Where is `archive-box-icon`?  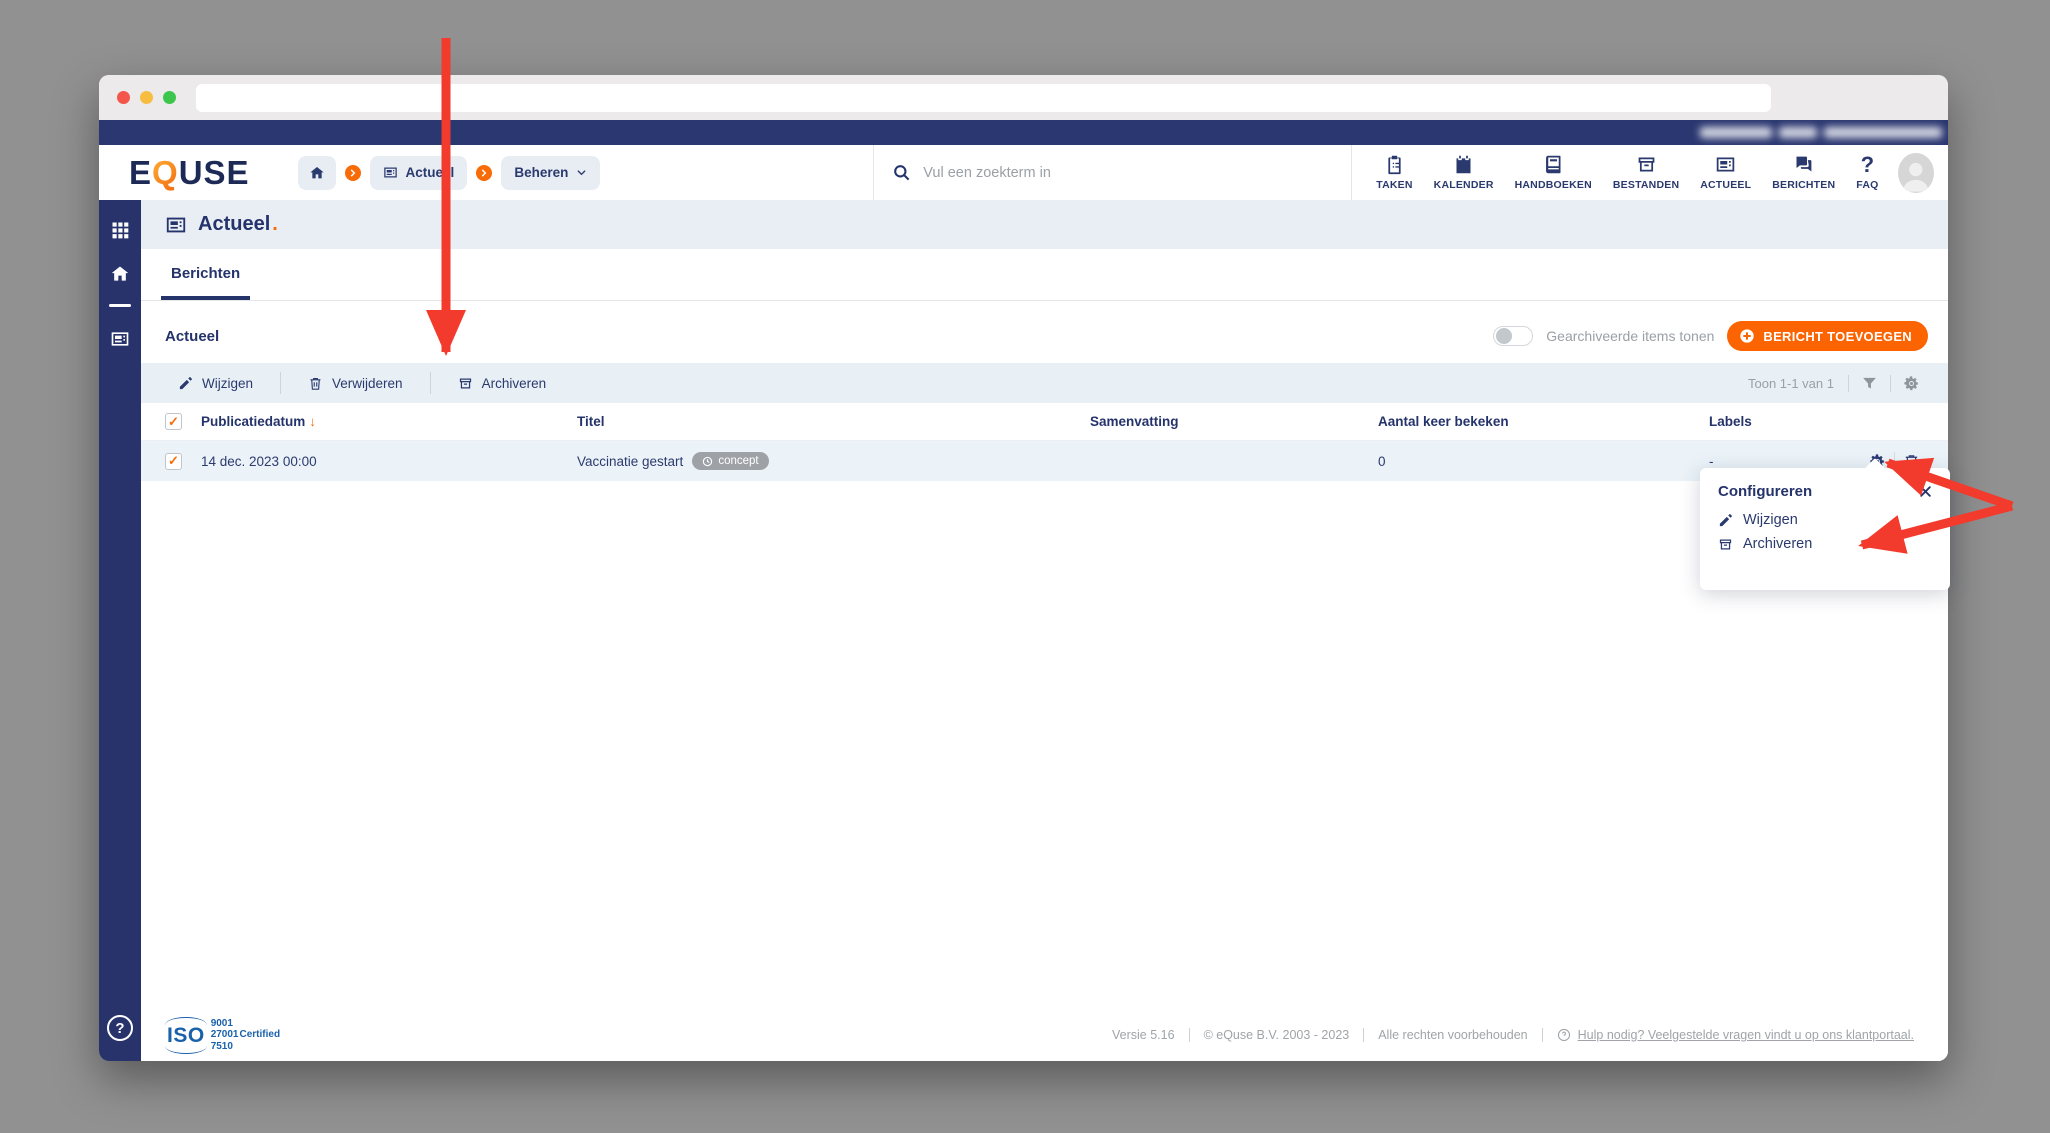 archive-box-icon is located at coordinates (1725, 544).